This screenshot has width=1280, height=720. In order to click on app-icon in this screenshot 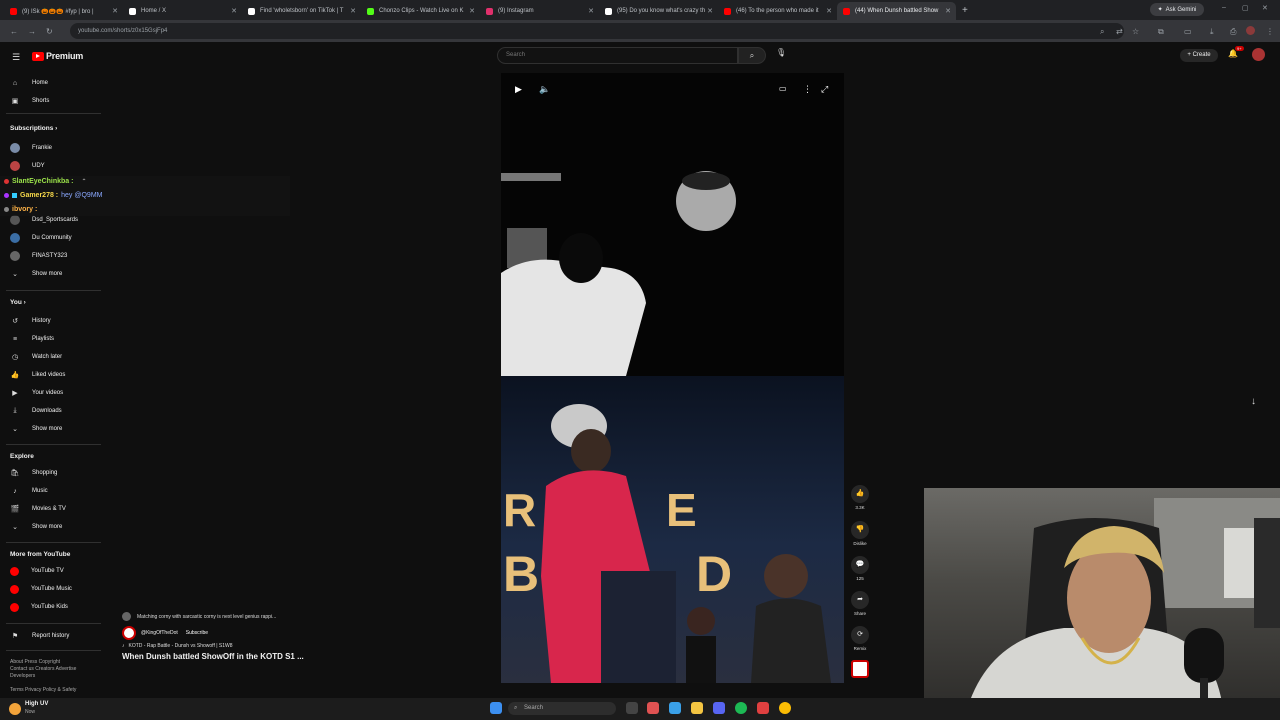, I will do `click(763, 708)`.